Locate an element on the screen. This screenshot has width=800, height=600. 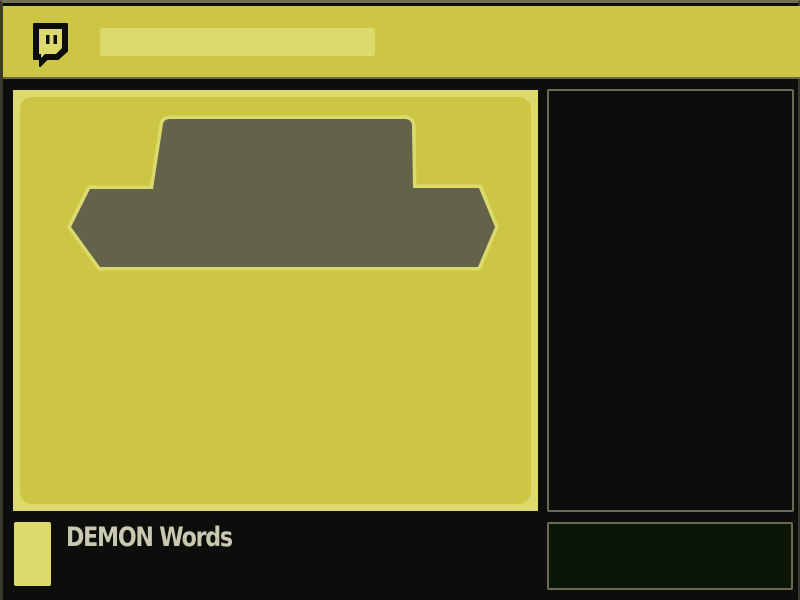
avatar is located at coordinates (32, 554).